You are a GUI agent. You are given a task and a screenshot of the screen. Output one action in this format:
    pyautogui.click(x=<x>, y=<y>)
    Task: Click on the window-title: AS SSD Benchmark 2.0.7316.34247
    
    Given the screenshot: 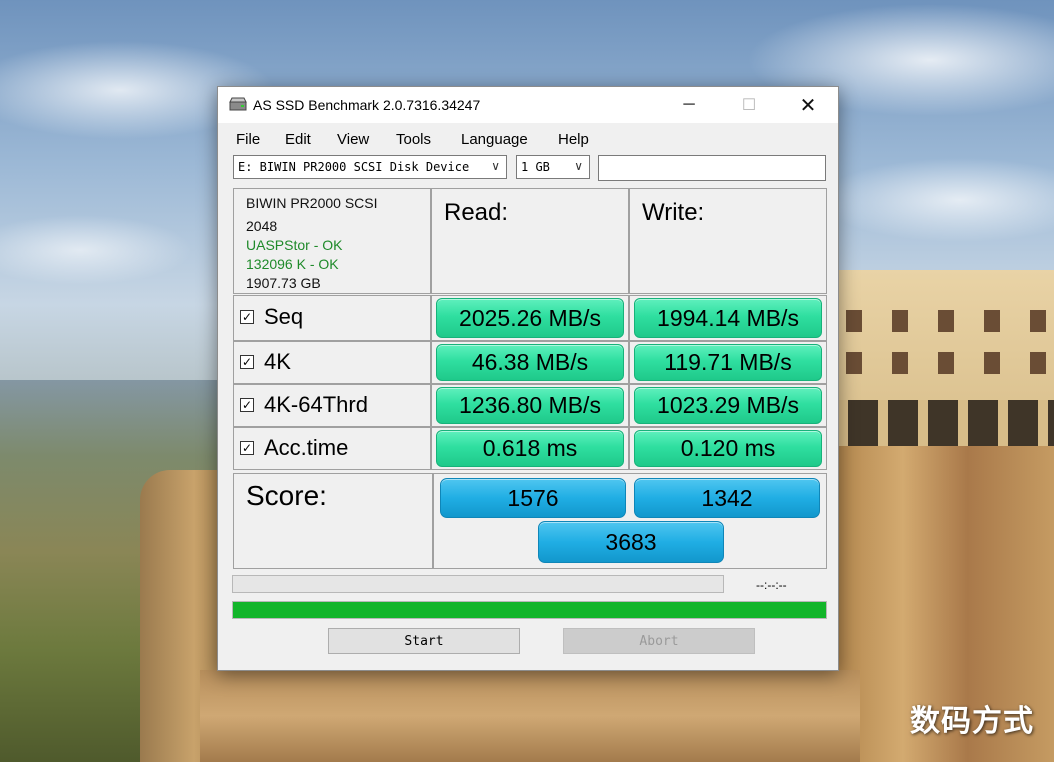 What is the action you would take?
    pyautogui.click(x=367, y=105)
    